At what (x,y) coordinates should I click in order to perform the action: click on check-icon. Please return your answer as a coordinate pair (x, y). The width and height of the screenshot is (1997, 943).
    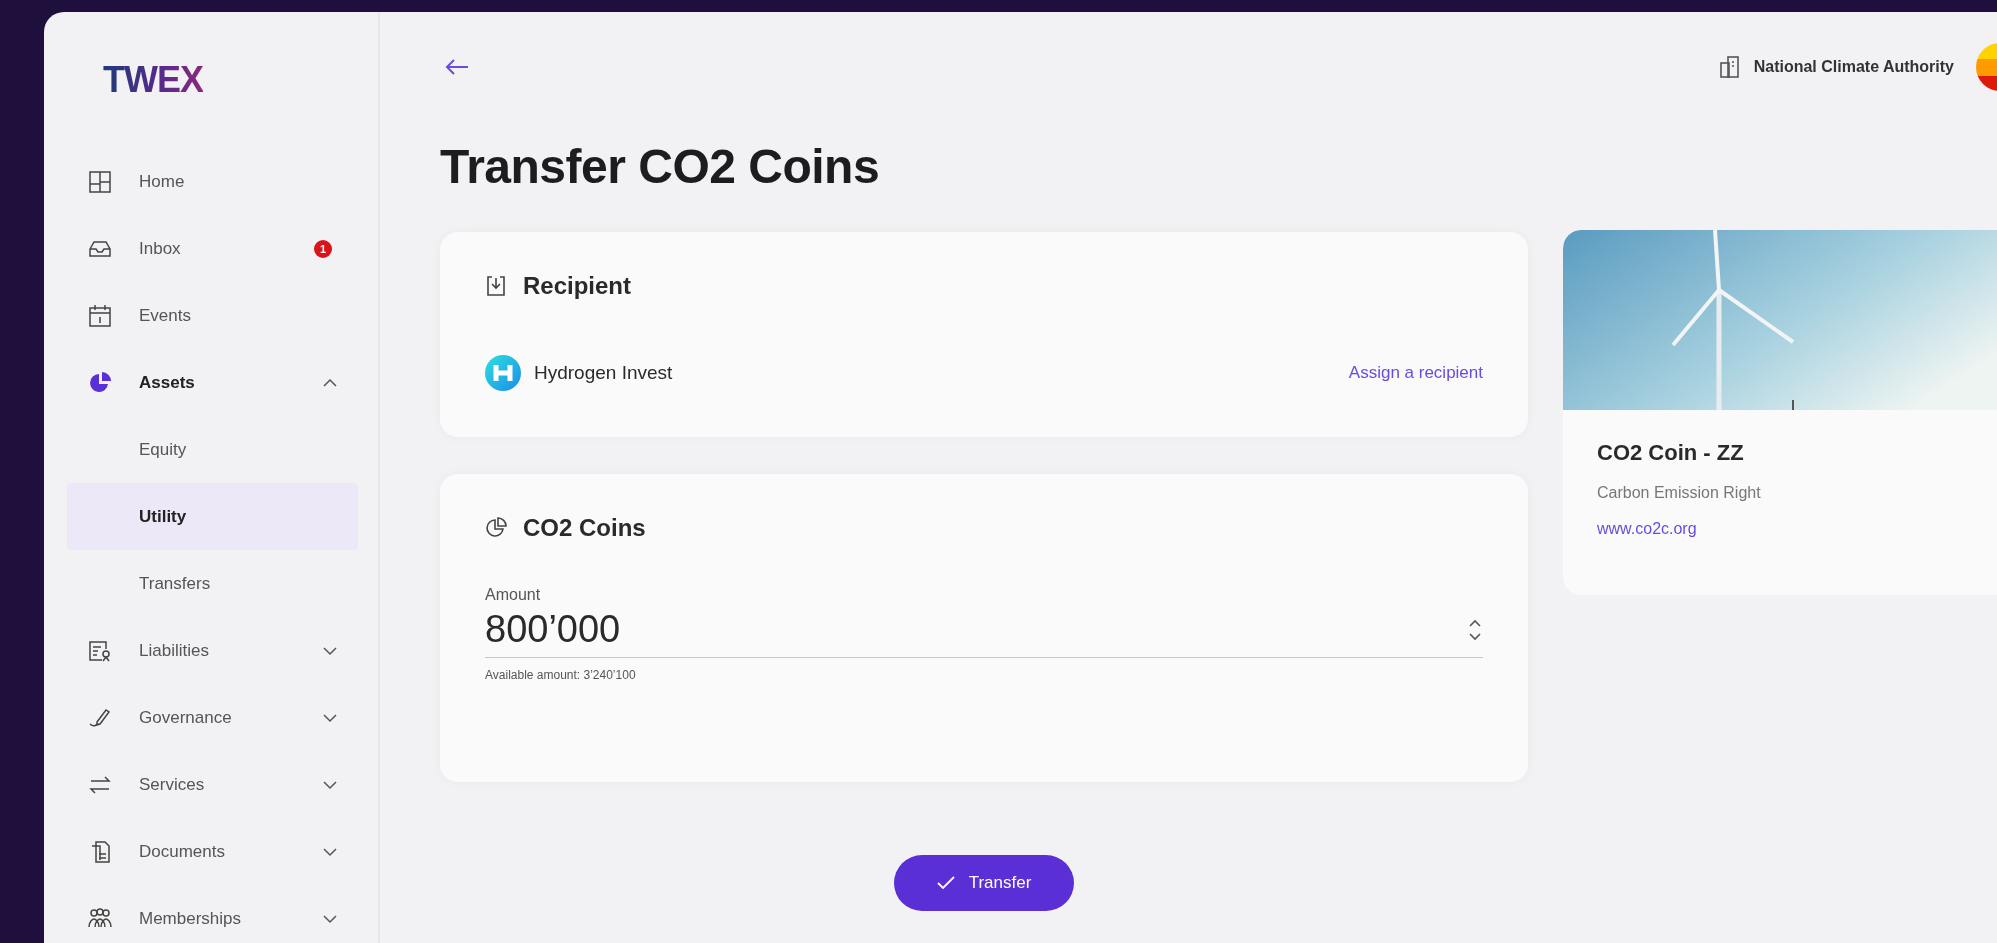
    Looking at the image, I should click on (945, 883).